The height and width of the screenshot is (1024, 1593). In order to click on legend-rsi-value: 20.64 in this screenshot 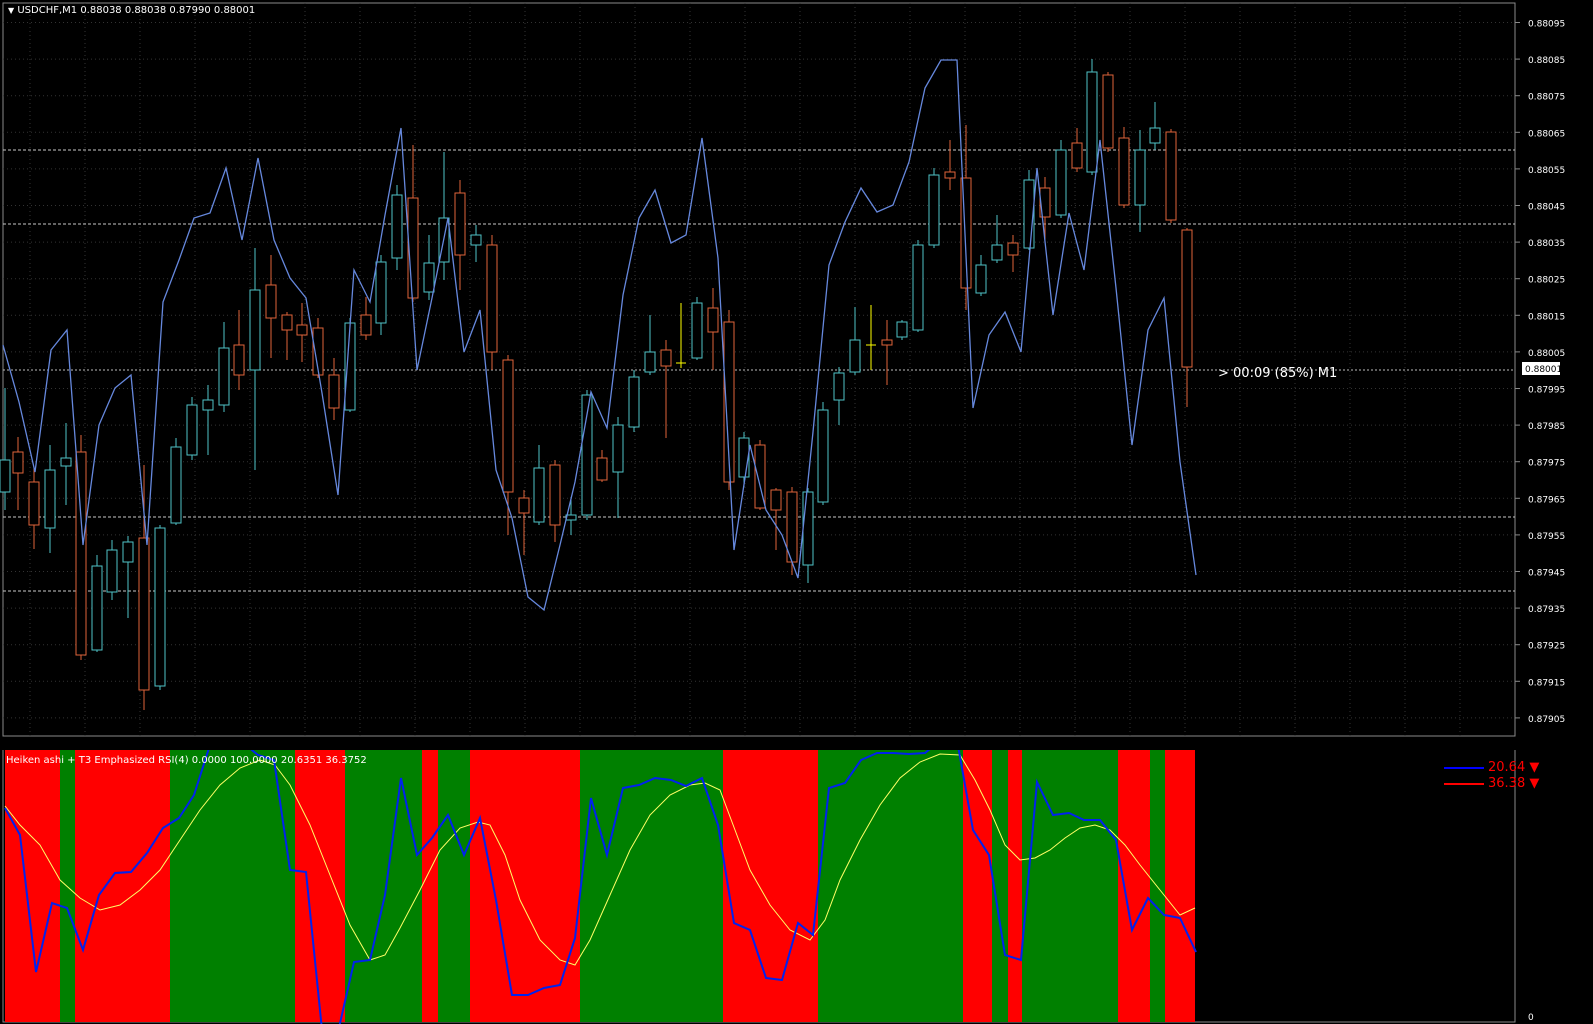, I will do `click(1507, 767)`.